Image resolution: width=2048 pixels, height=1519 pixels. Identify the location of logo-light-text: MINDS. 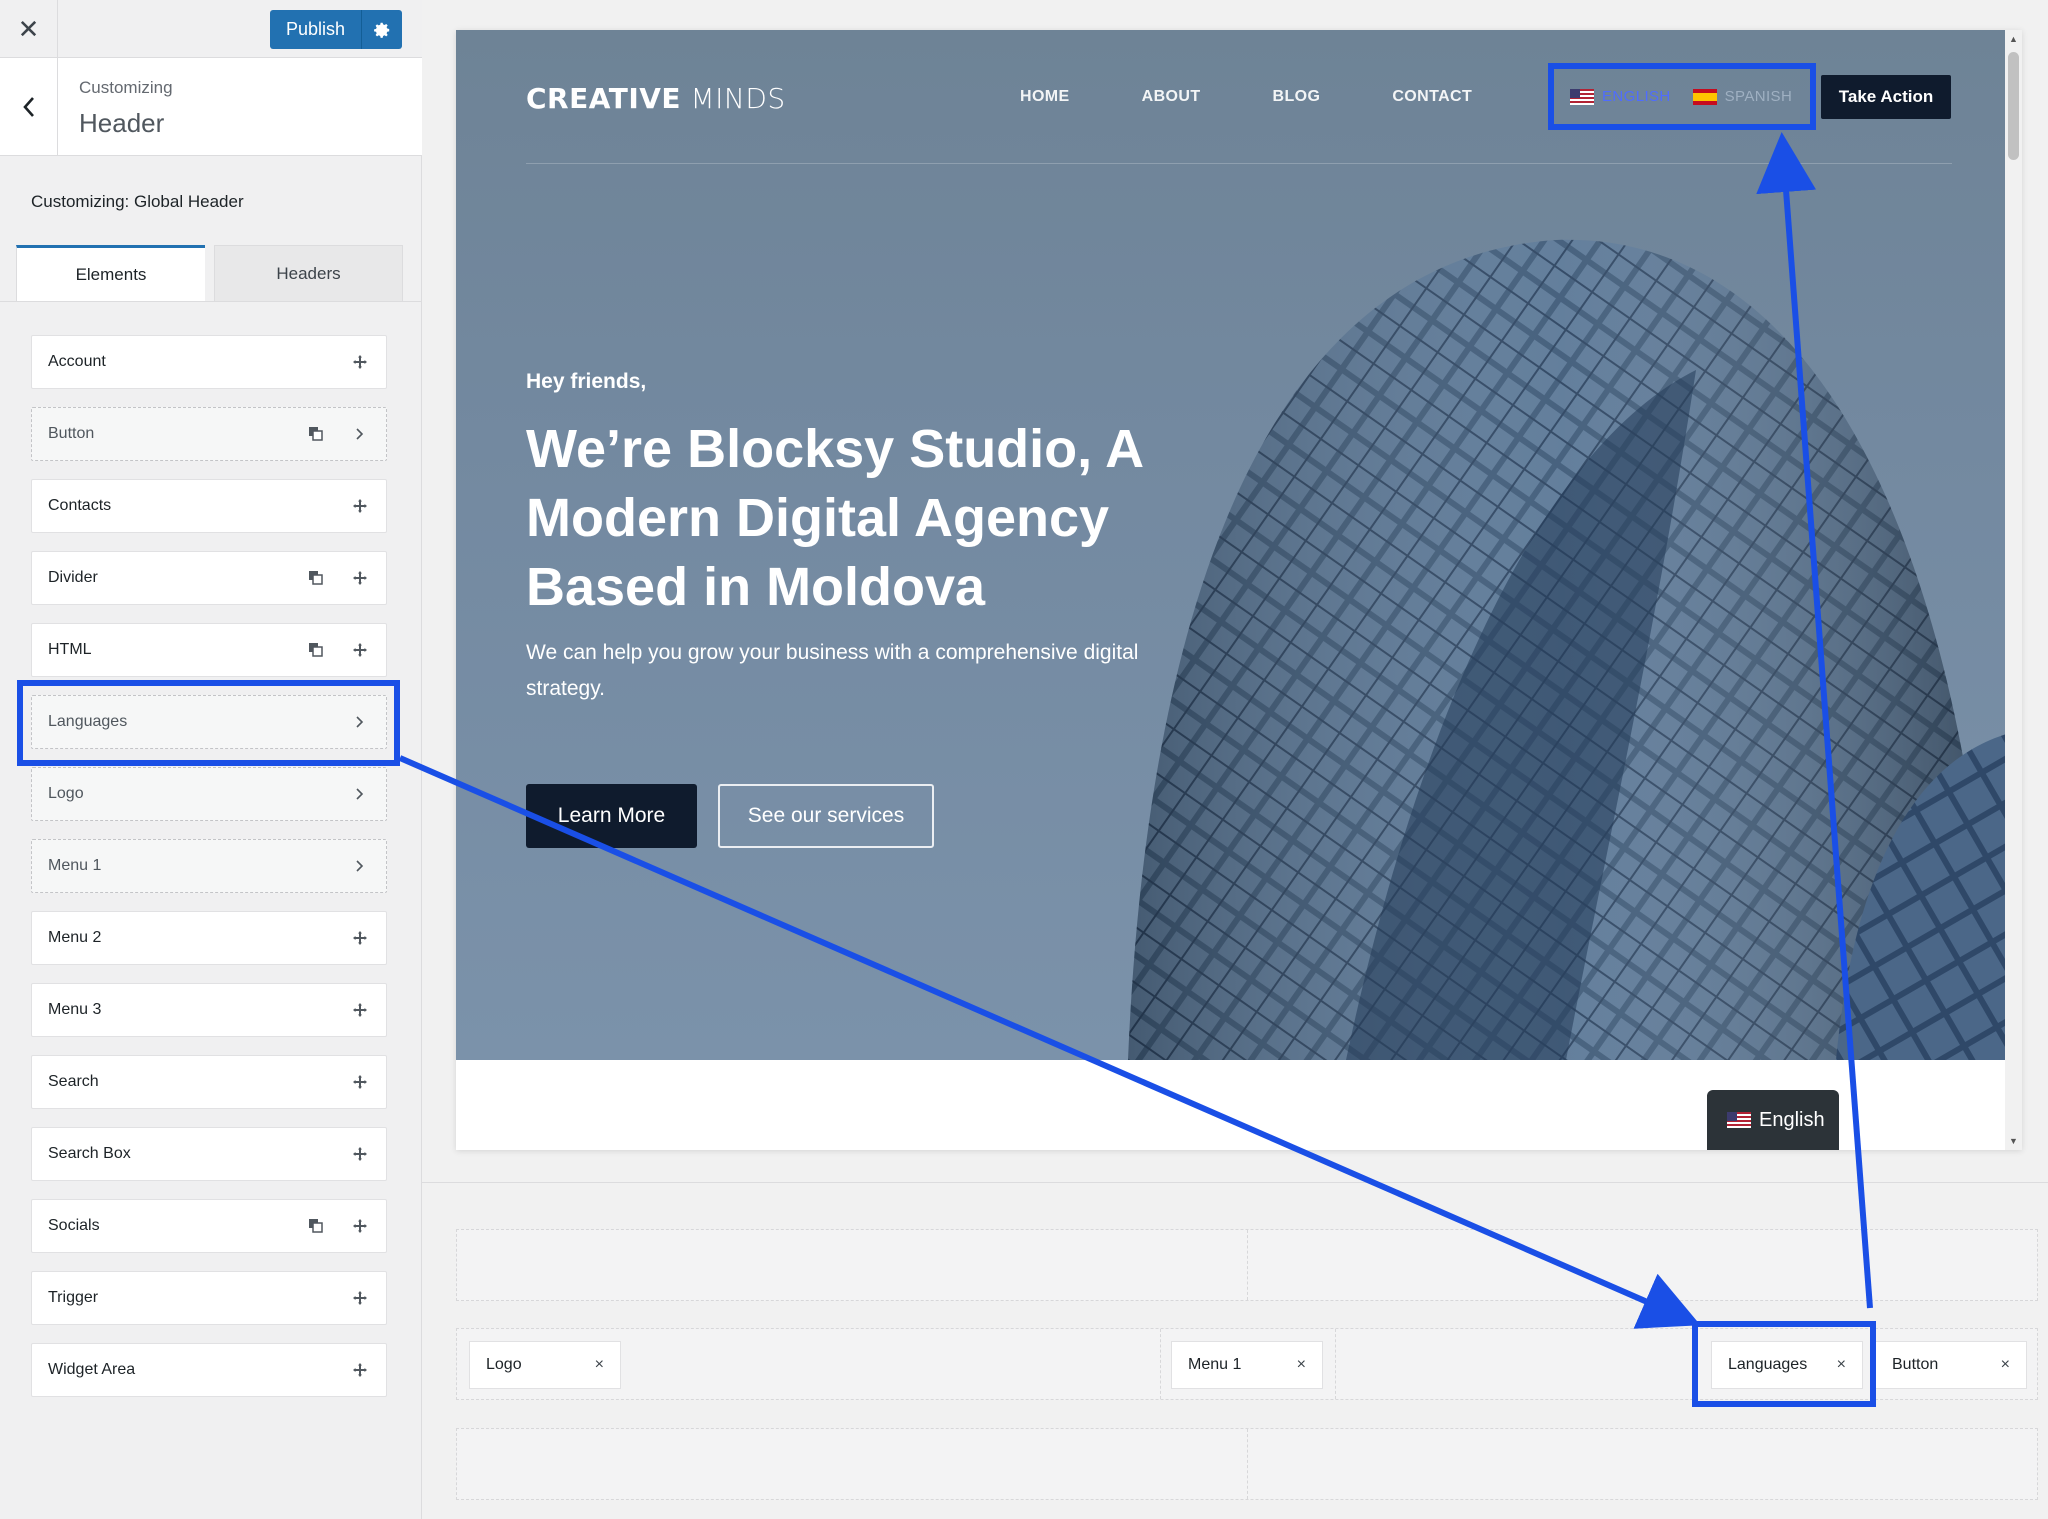
(738, 98).